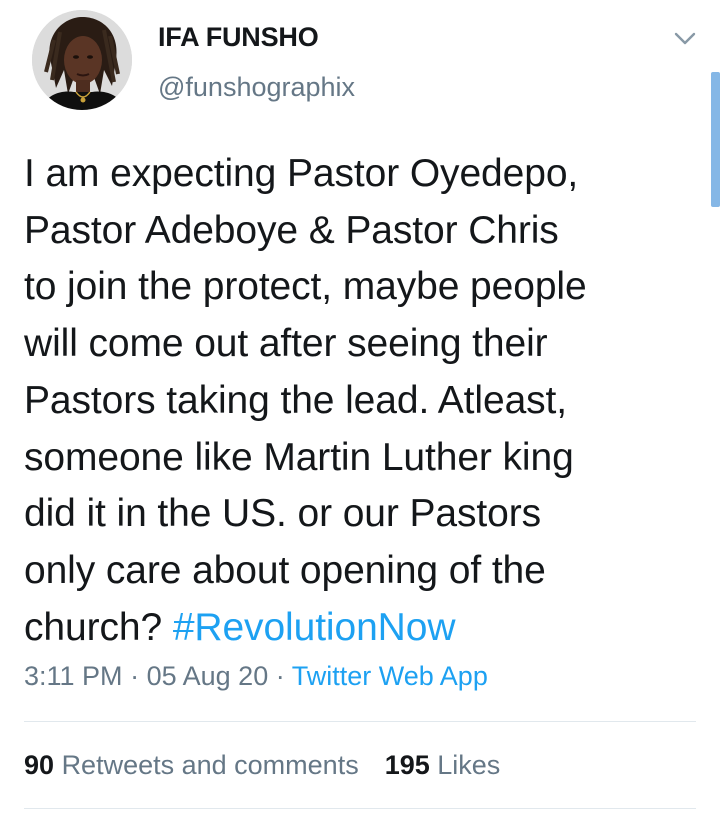 This screenshot has height=813, width=720. What do you see at coordinates (469, 765) in the screenshot?
I see `likes-label: Likes` at bounding box center [469, 765].